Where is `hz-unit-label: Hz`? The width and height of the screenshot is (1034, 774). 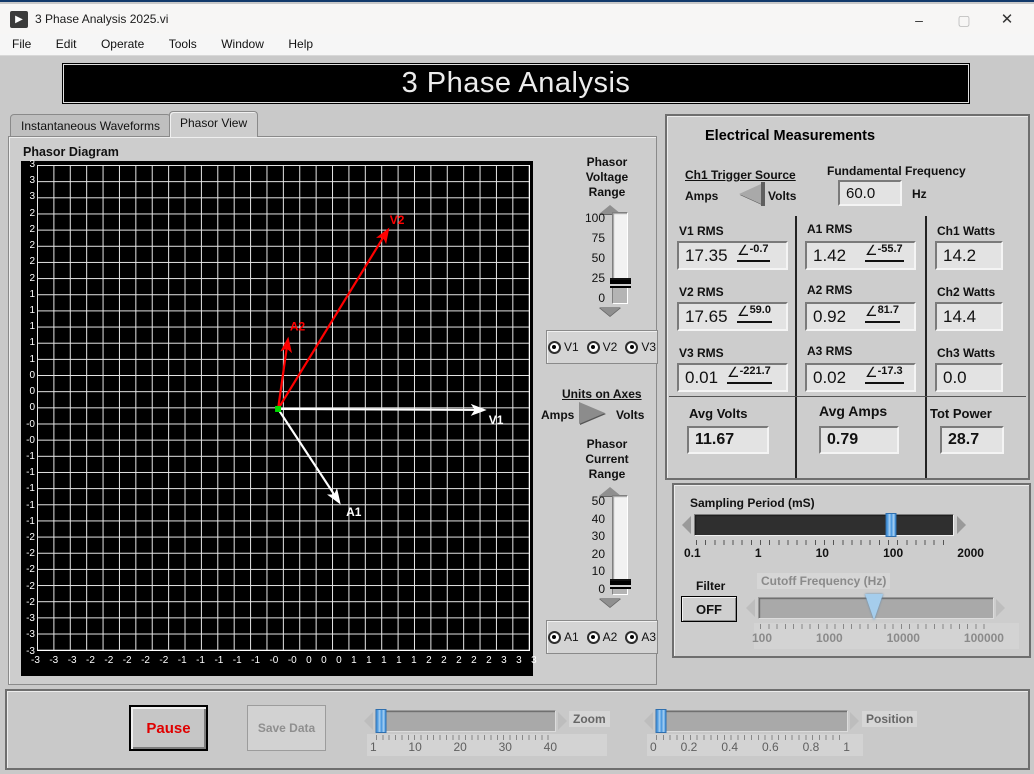 hz-unit-label: Hz is located at coordinates (919, 194).